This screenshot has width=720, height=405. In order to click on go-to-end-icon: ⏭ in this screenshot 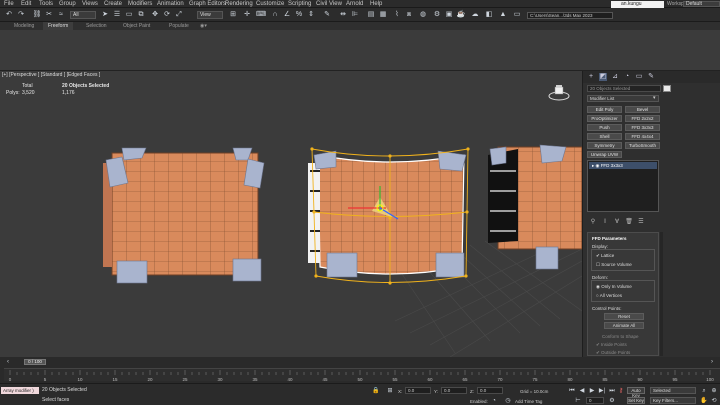, I will do `click(612, 391)`.